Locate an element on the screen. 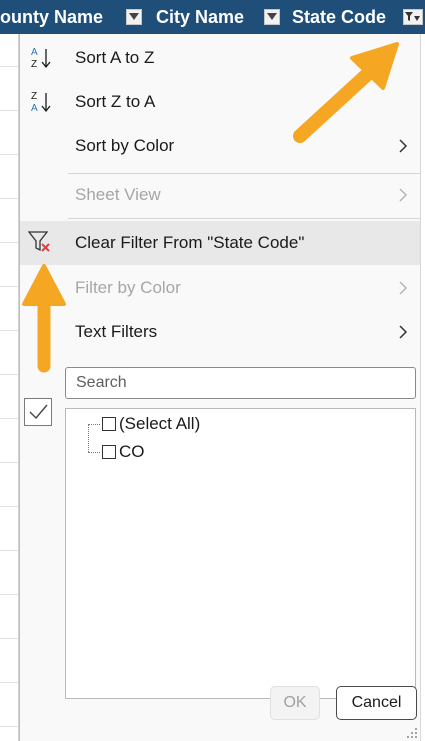 The width and height of the screenshot is (425, 741). column-header-county-name: ounty Name is located at coordinates (52, 17).